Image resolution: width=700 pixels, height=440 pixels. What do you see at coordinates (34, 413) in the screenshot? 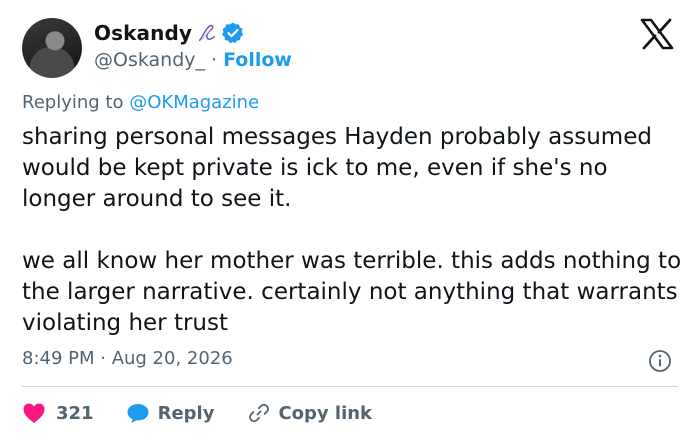
I see `heart-icon` at bounding box center [34, 413].